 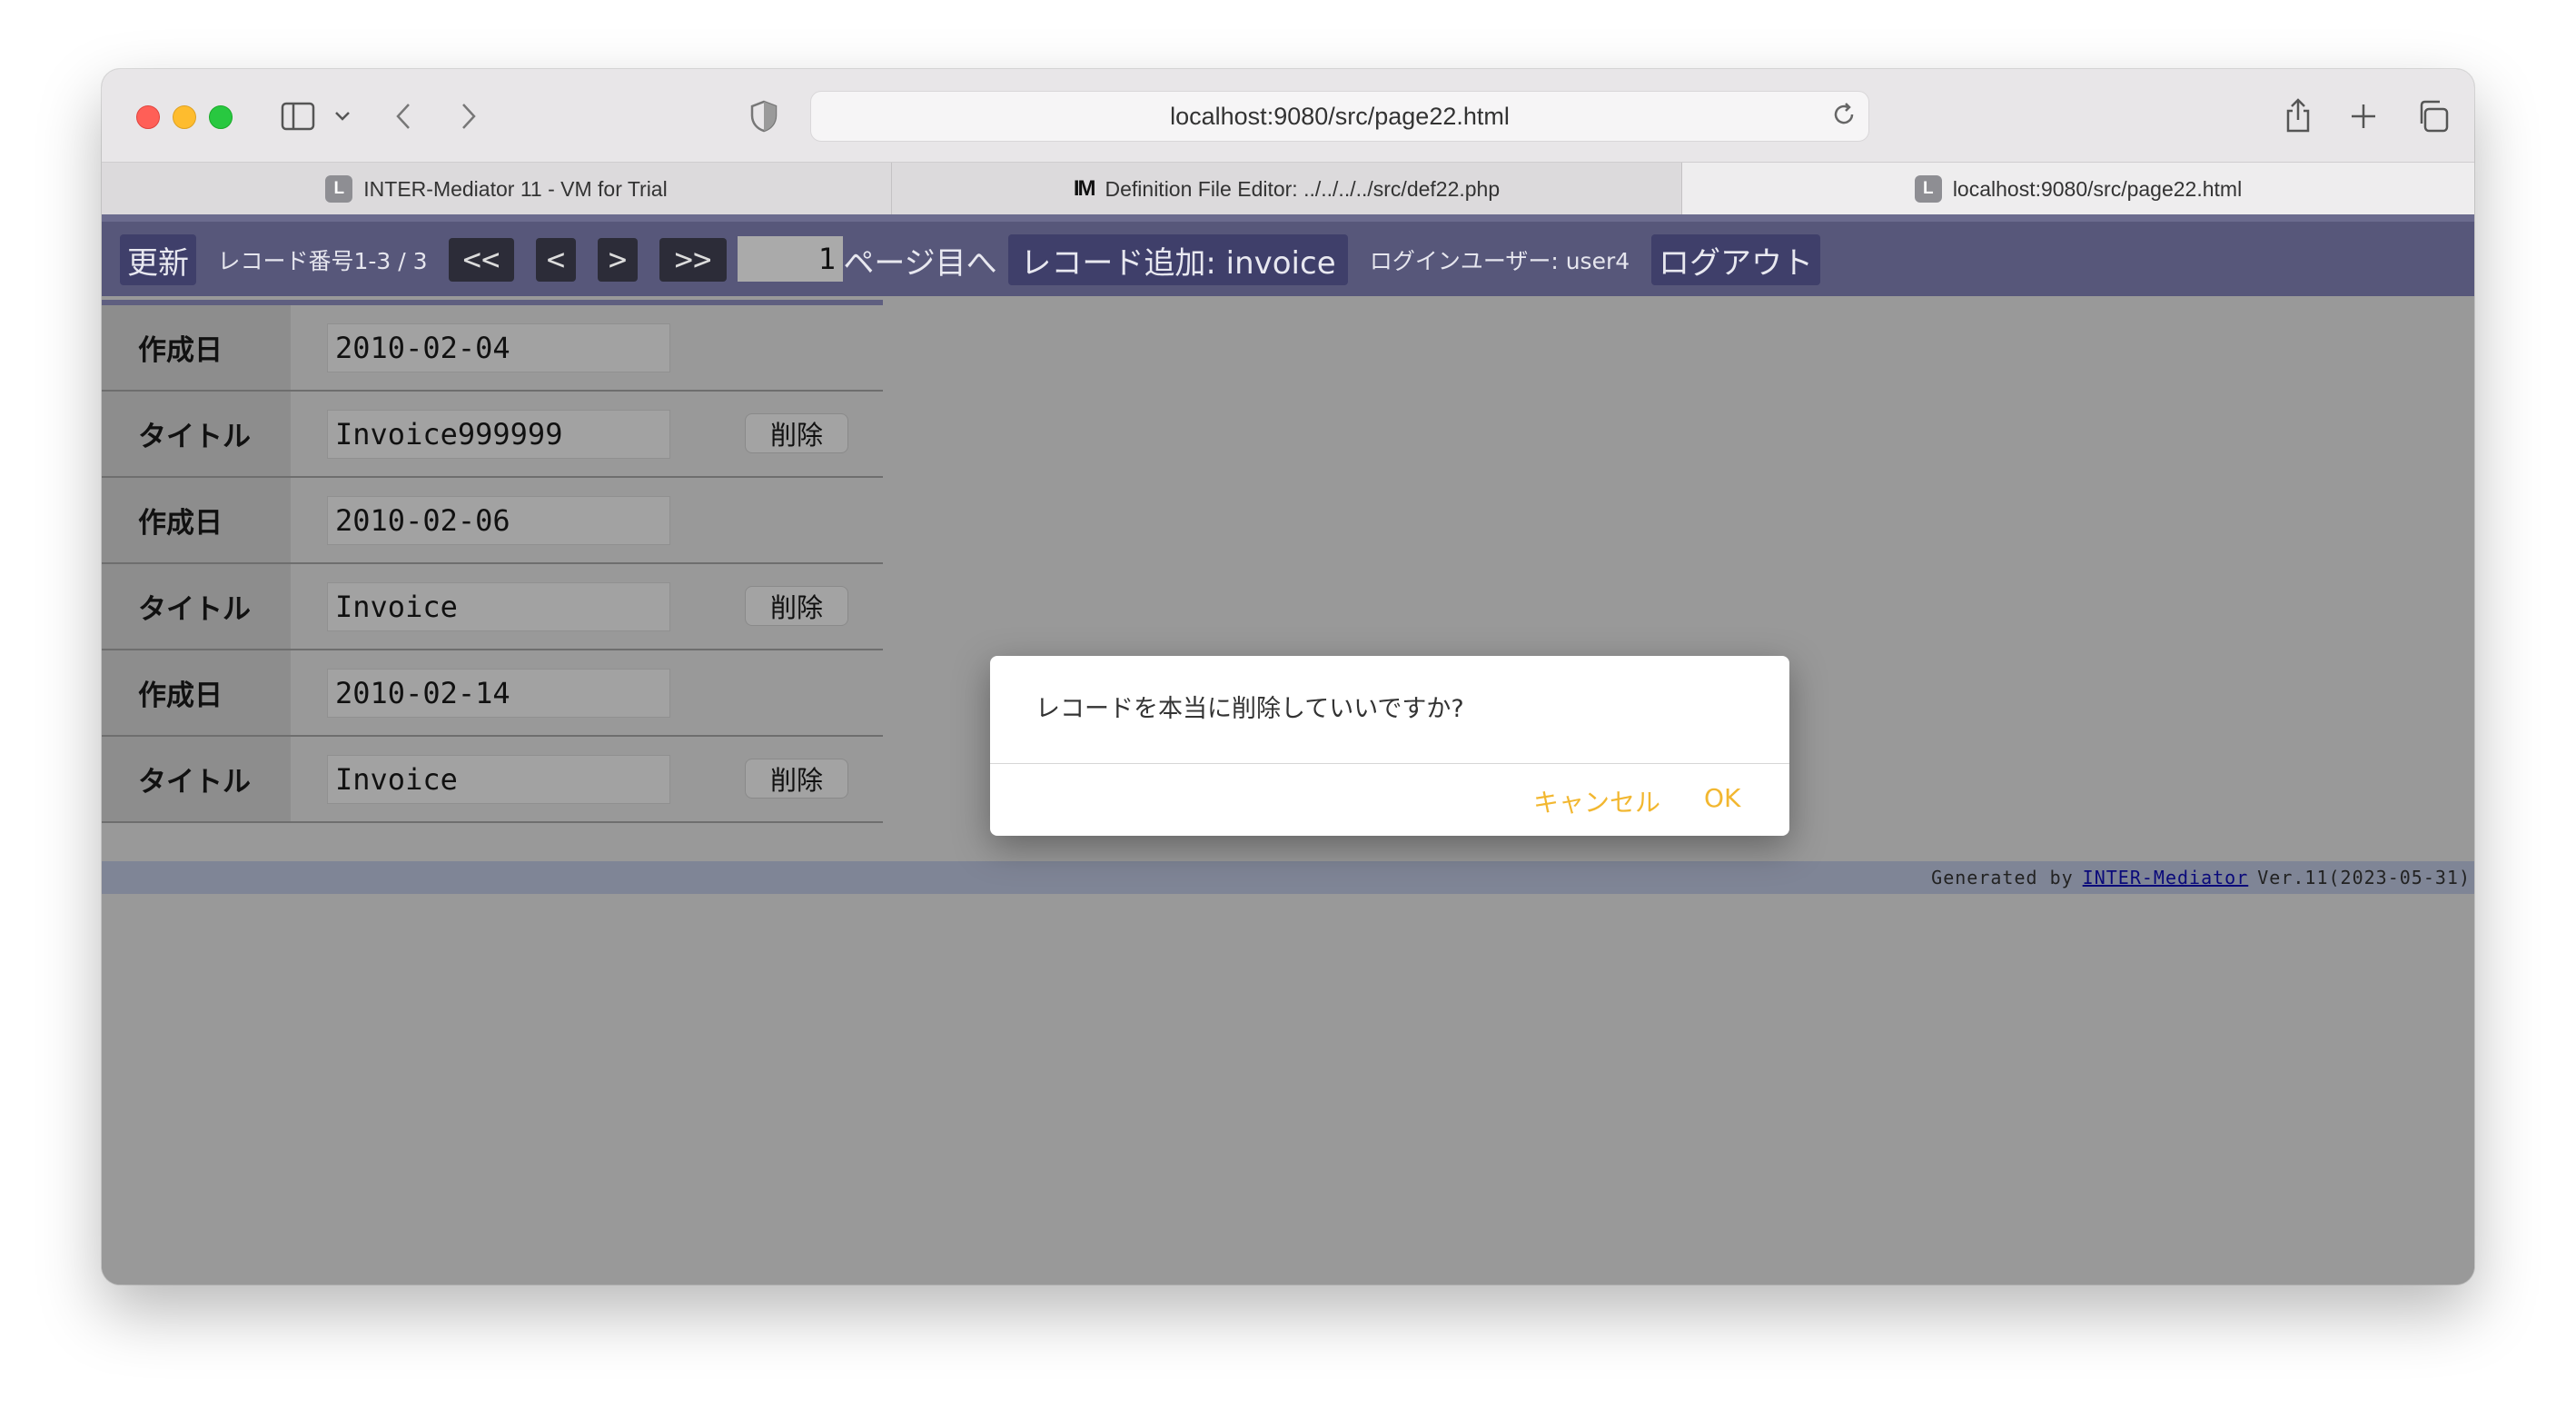 What do you see at coordinates (1178, 259) in the screenshot?
I see `add-record-button: レコード追加: invoice` at bounding box center [1178, 259].